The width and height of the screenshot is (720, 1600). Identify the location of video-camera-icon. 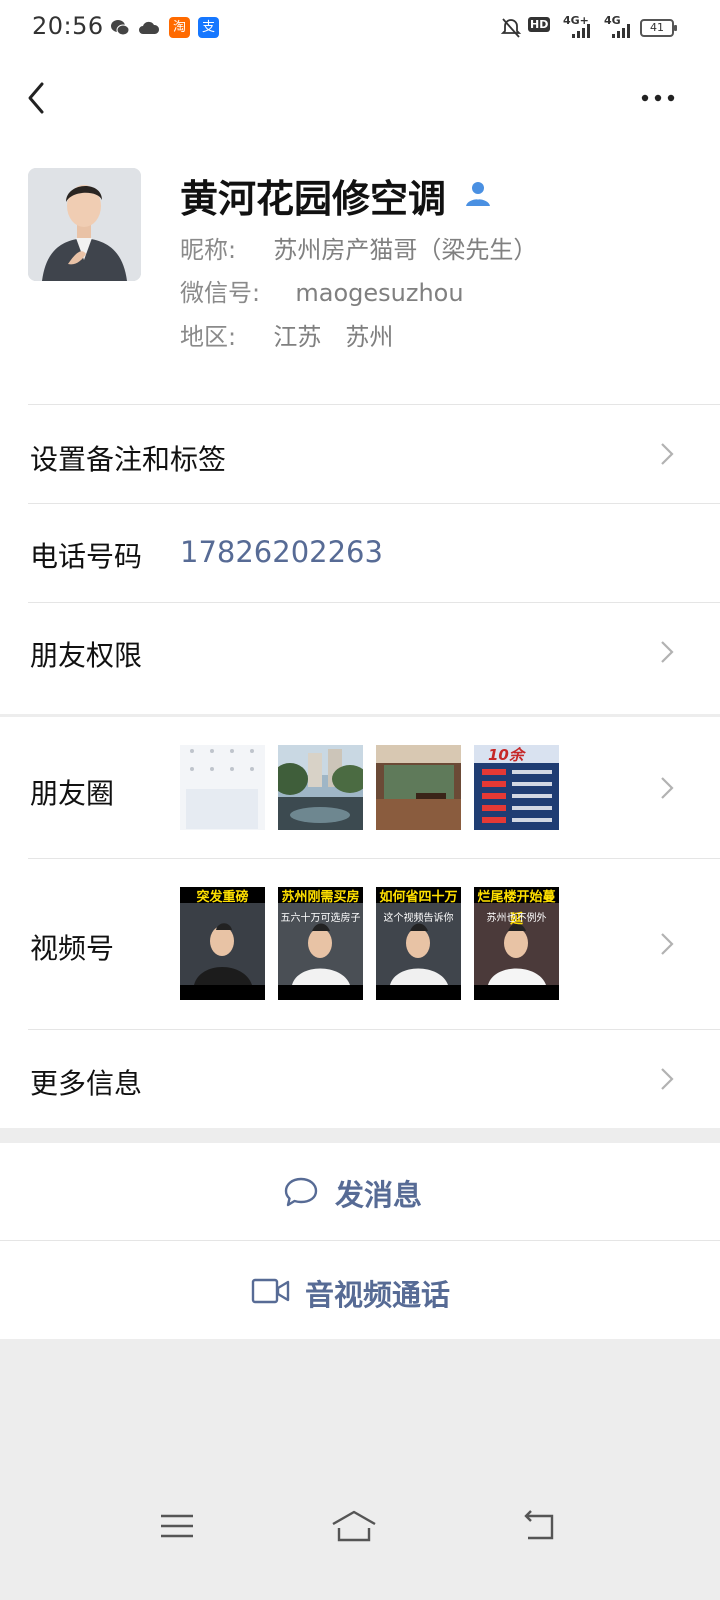
(270, 1291).